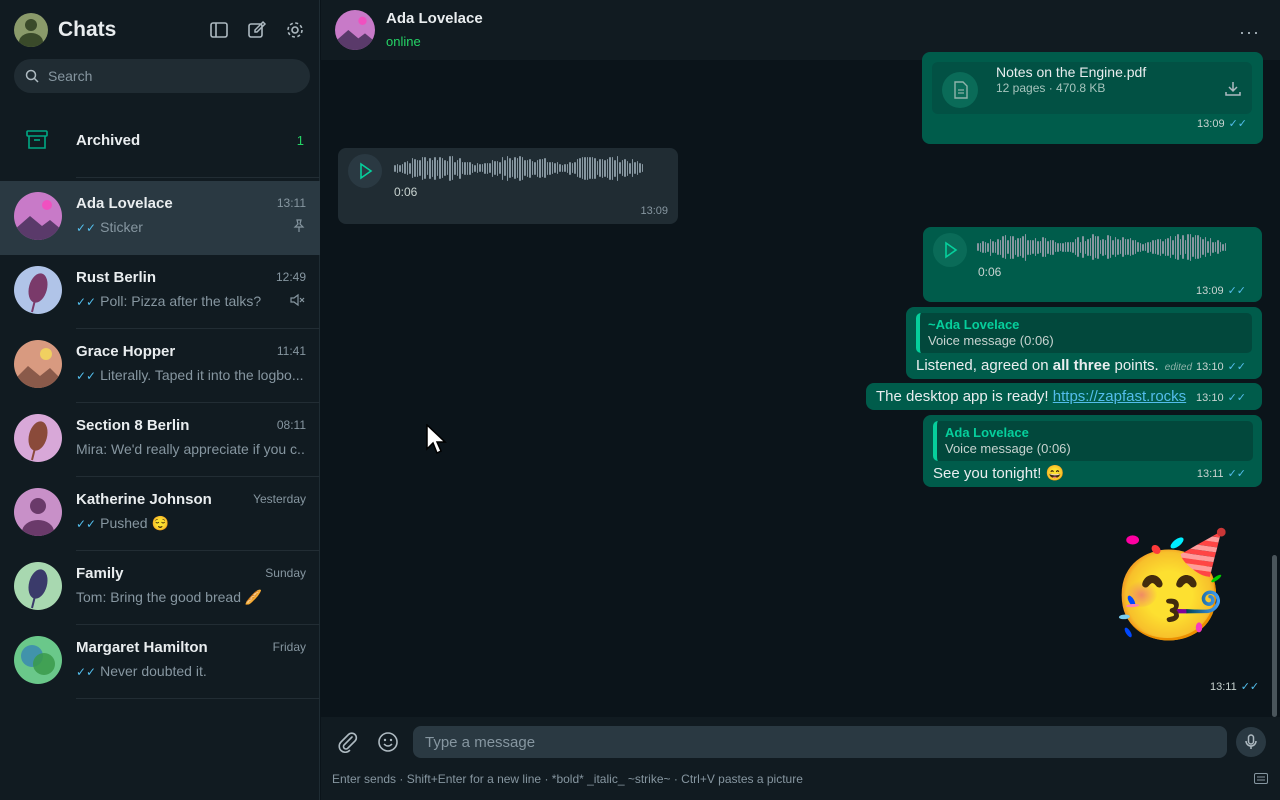  What do you see at coordinates (1092, 264) in the screenshot?
I see `outgoing-voice-message: 0:06 13:09 ✓✓` at bounding box center [1092, 264].